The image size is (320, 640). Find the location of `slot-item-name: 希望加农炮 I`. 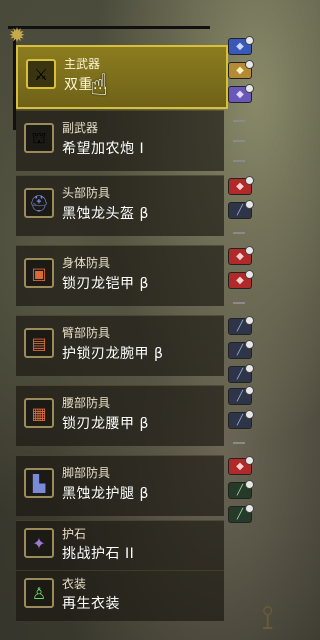

slot-item-name: 希望加农炮 I is located at coordinates (103, 149).